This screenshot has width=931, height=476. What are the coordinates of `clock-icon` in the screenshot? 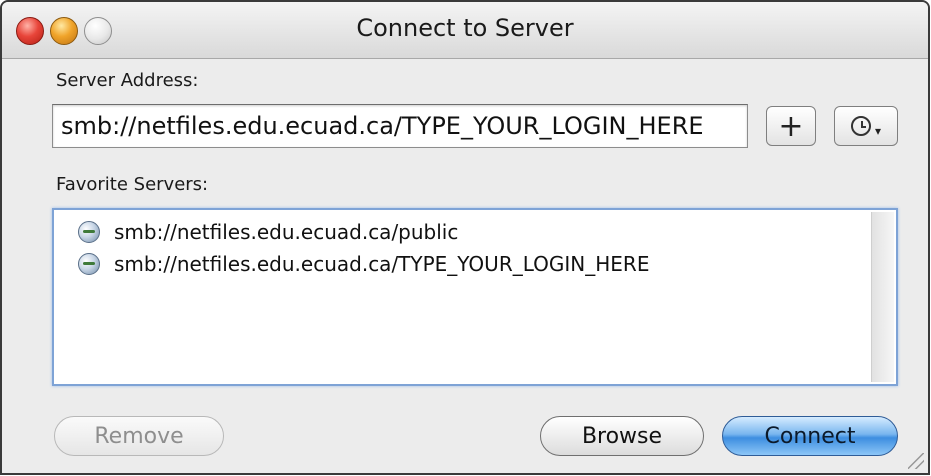 It's located at (860, 126).